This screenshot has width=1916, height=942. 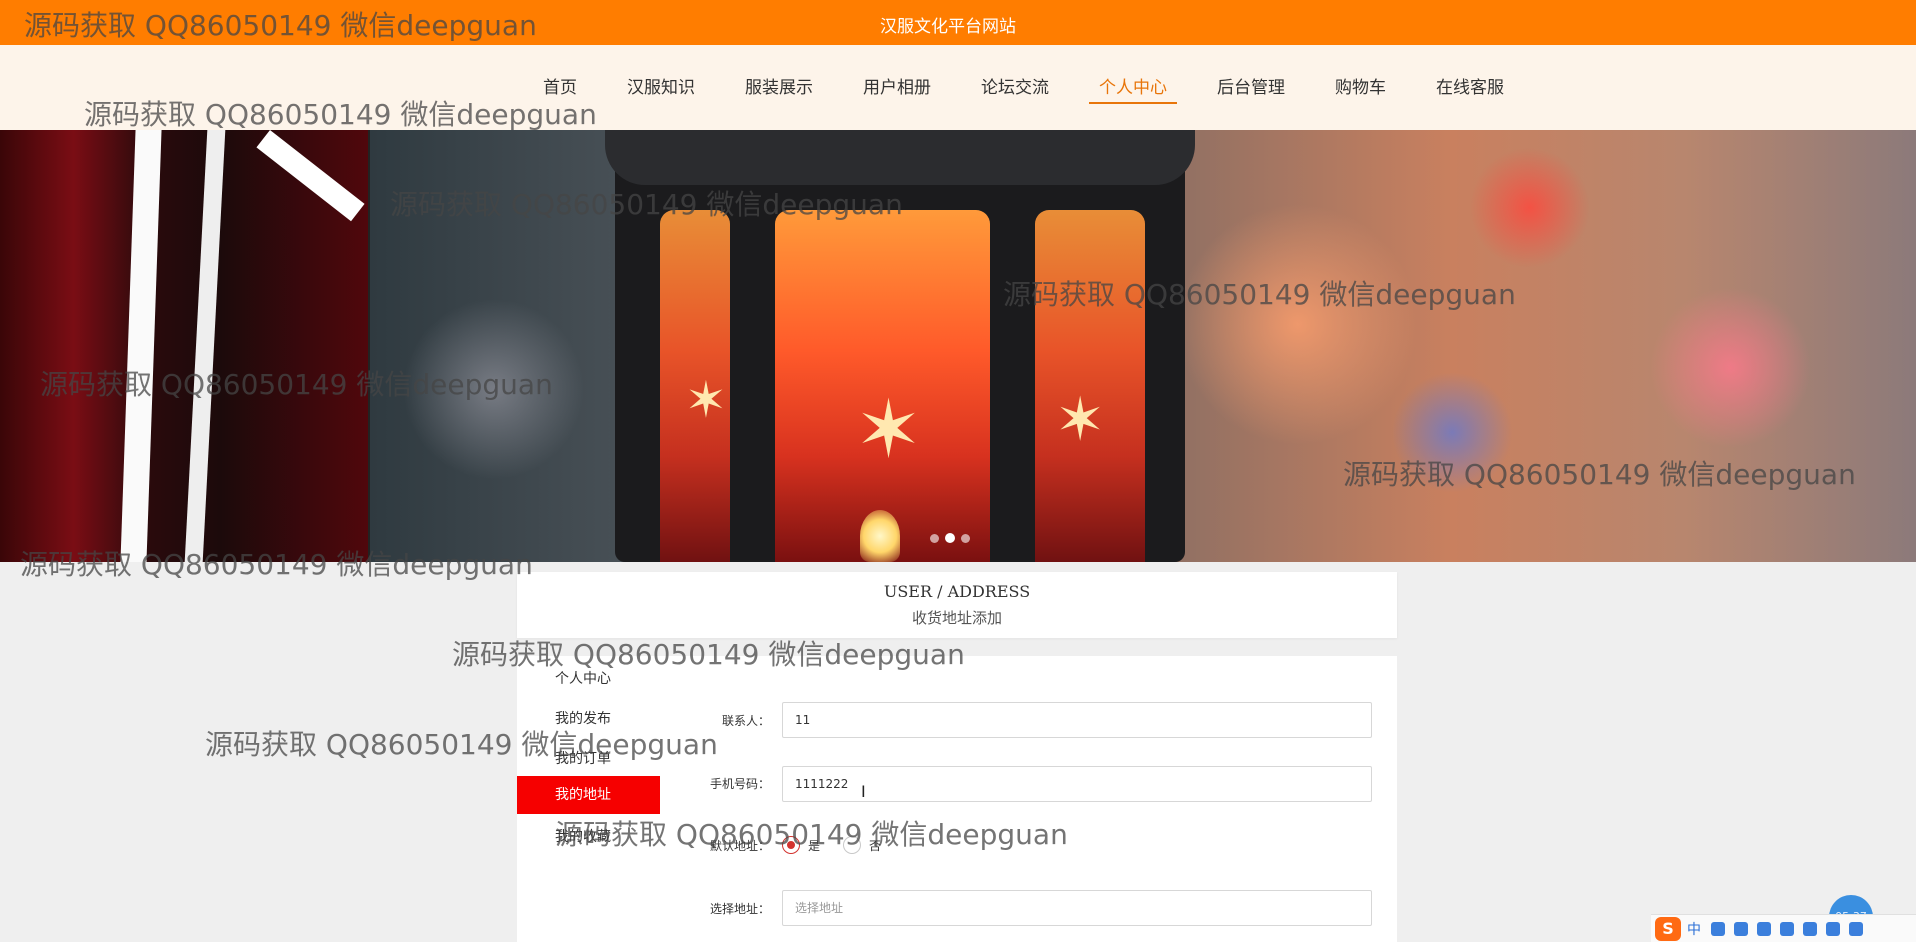 What do you see at coordinates (779, 89) in the screenshot?
I see `nav-item-clothing-showcase: 服装展示` at bounding box center [779, 89].